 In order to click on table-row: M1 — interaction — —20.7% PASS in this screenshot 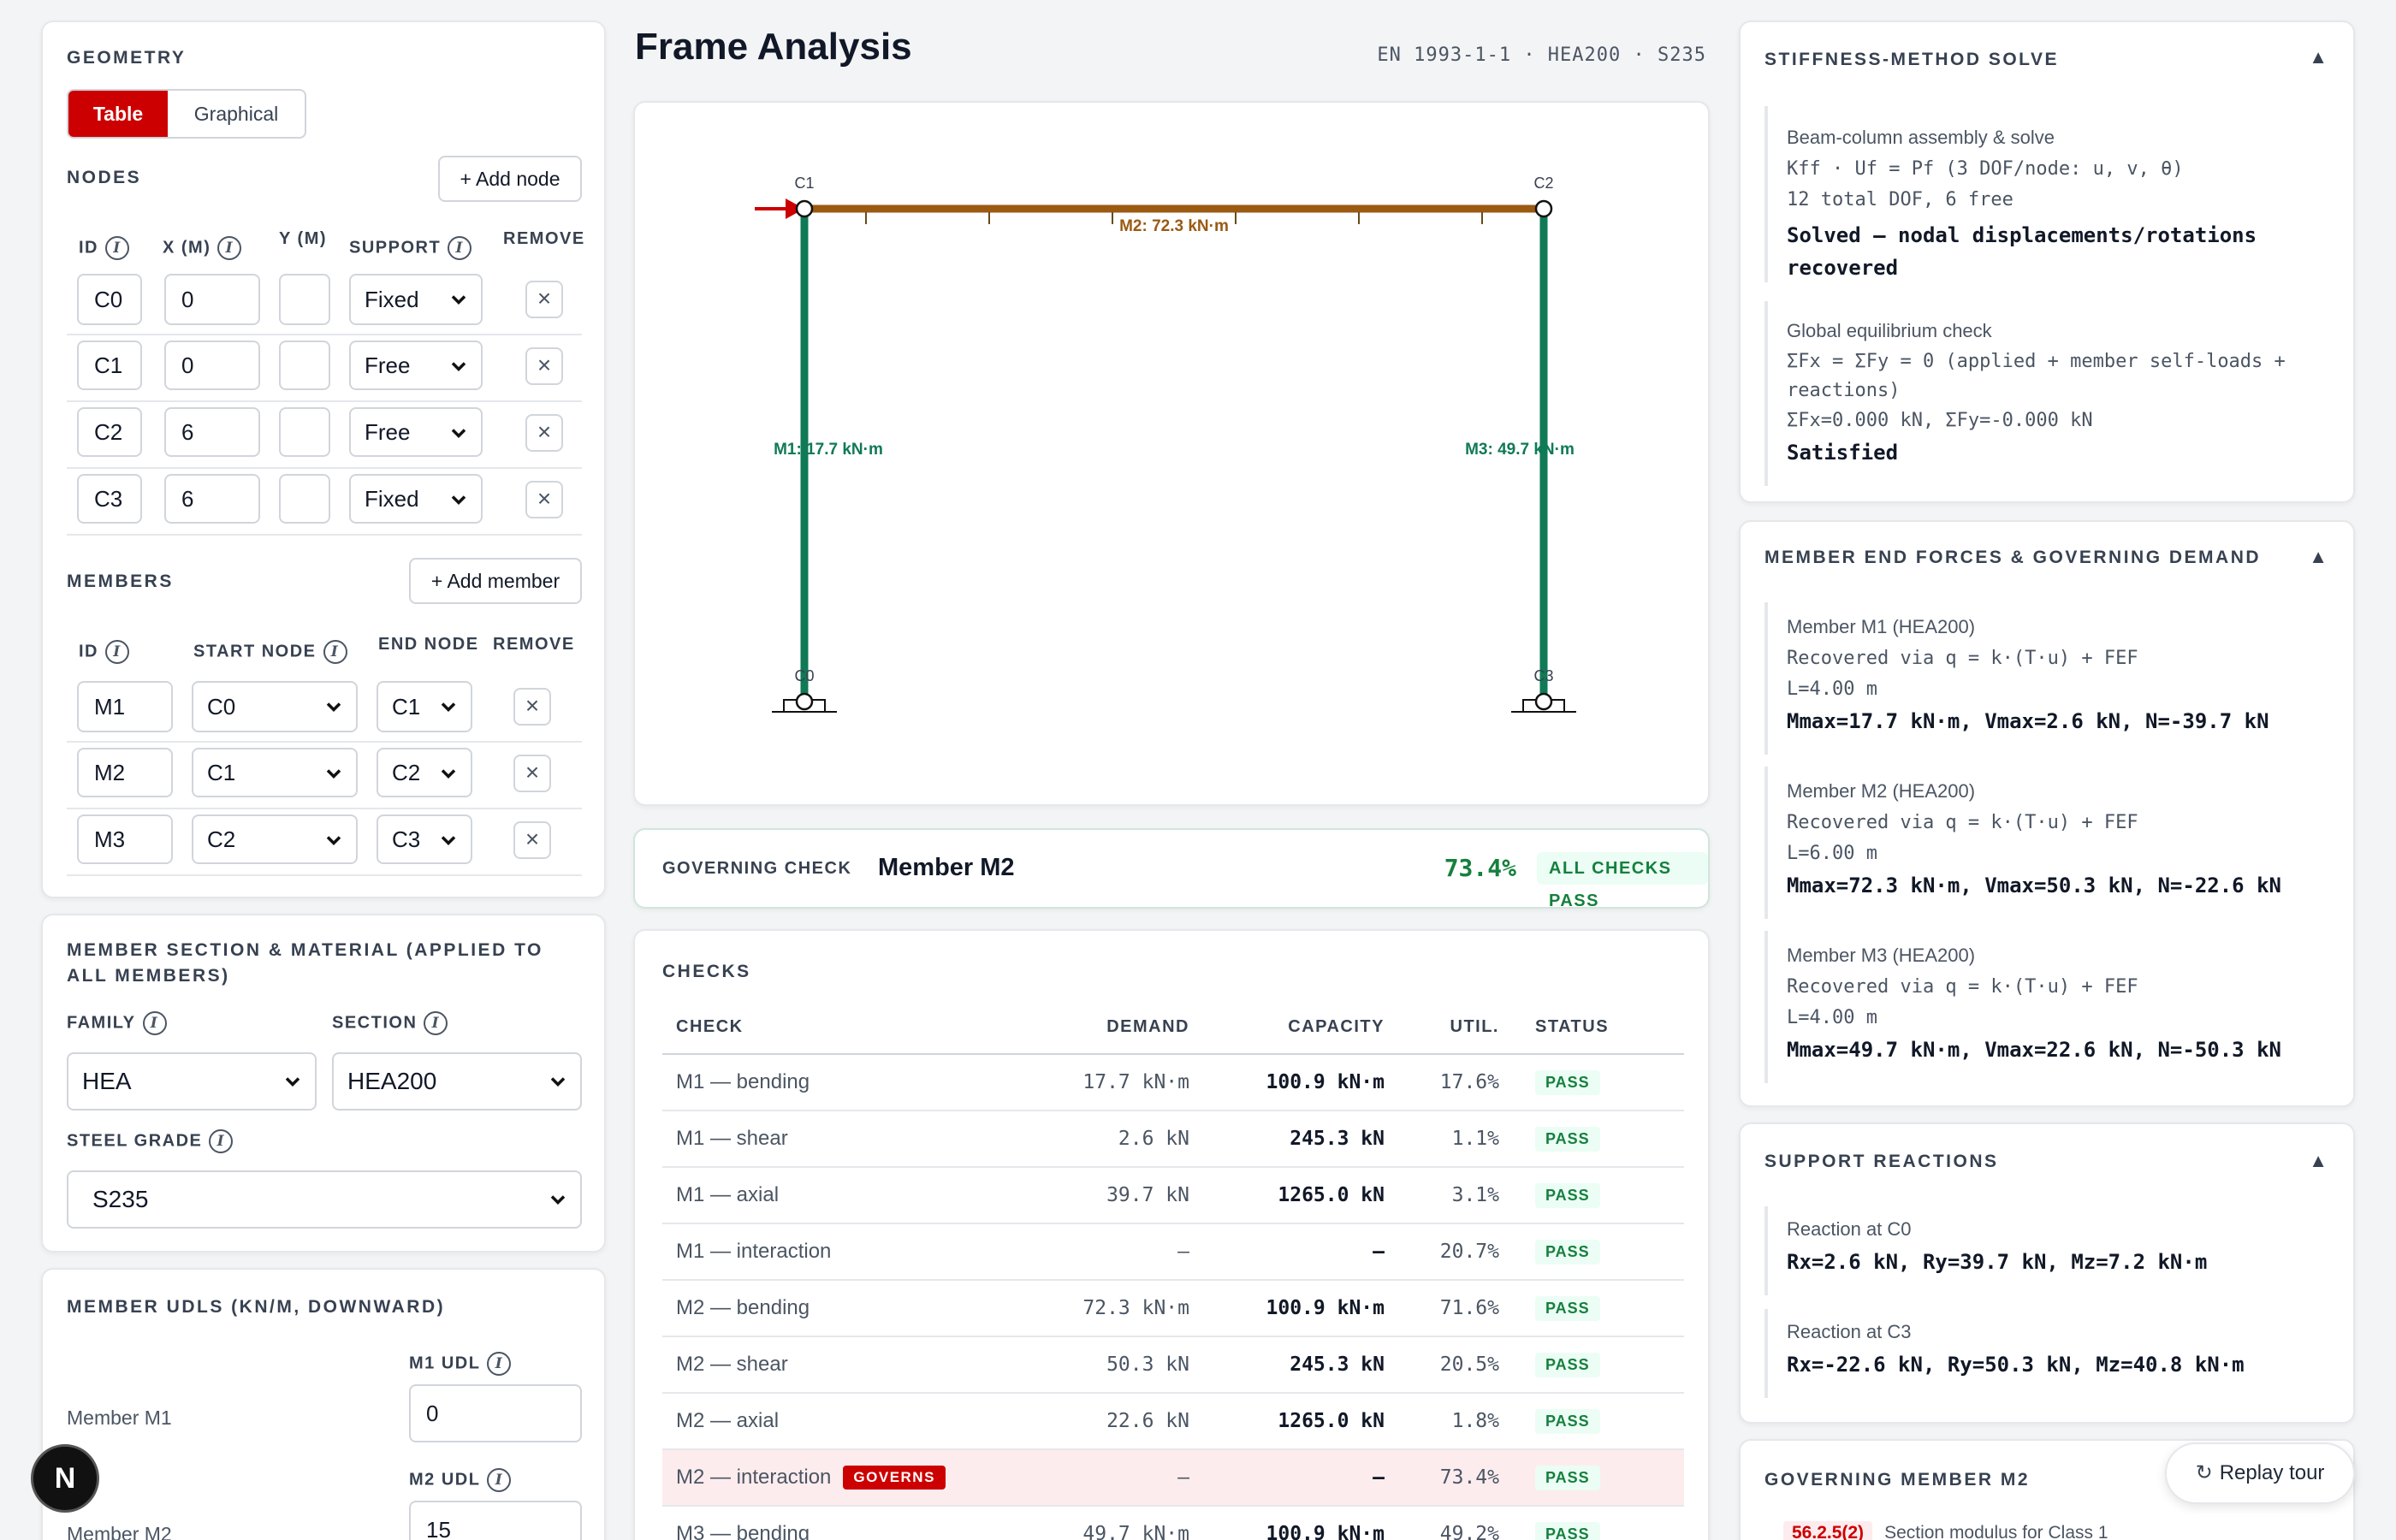, I will do `click(1173, 1252)`.